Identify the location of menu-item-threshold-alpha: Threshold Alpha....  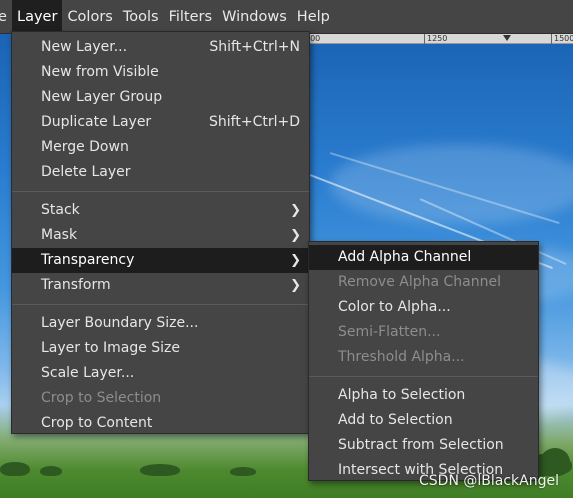
(423, 357).